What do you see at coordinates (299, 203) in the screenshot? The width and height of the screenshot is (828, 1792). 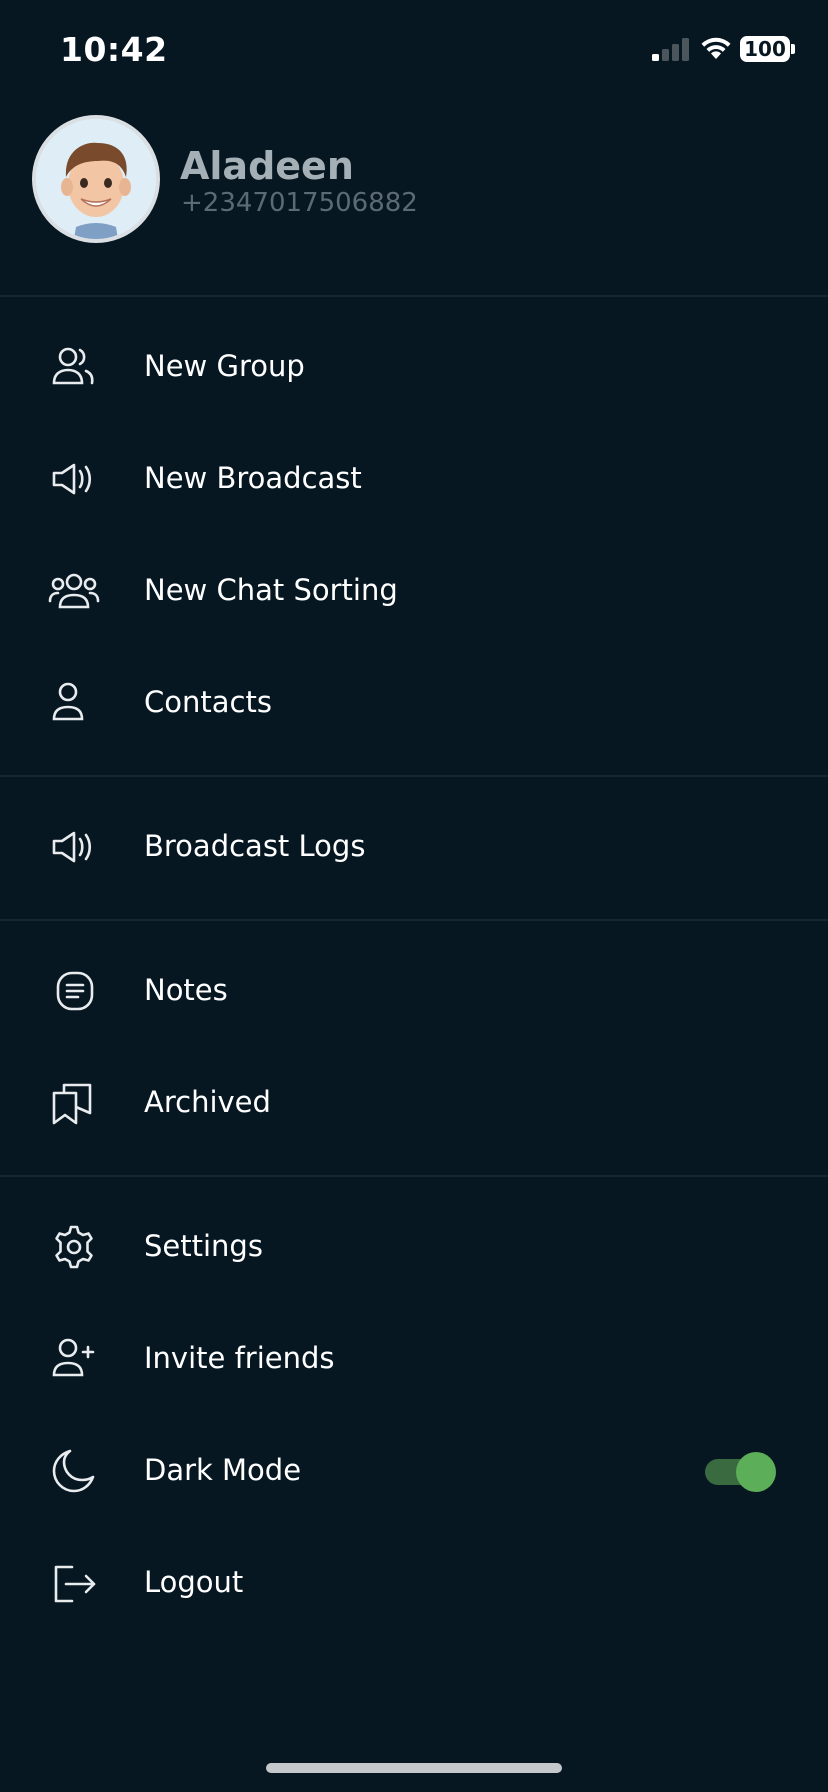 I see `profile-phone: +2347017506882` at bounding box center [299, 203].